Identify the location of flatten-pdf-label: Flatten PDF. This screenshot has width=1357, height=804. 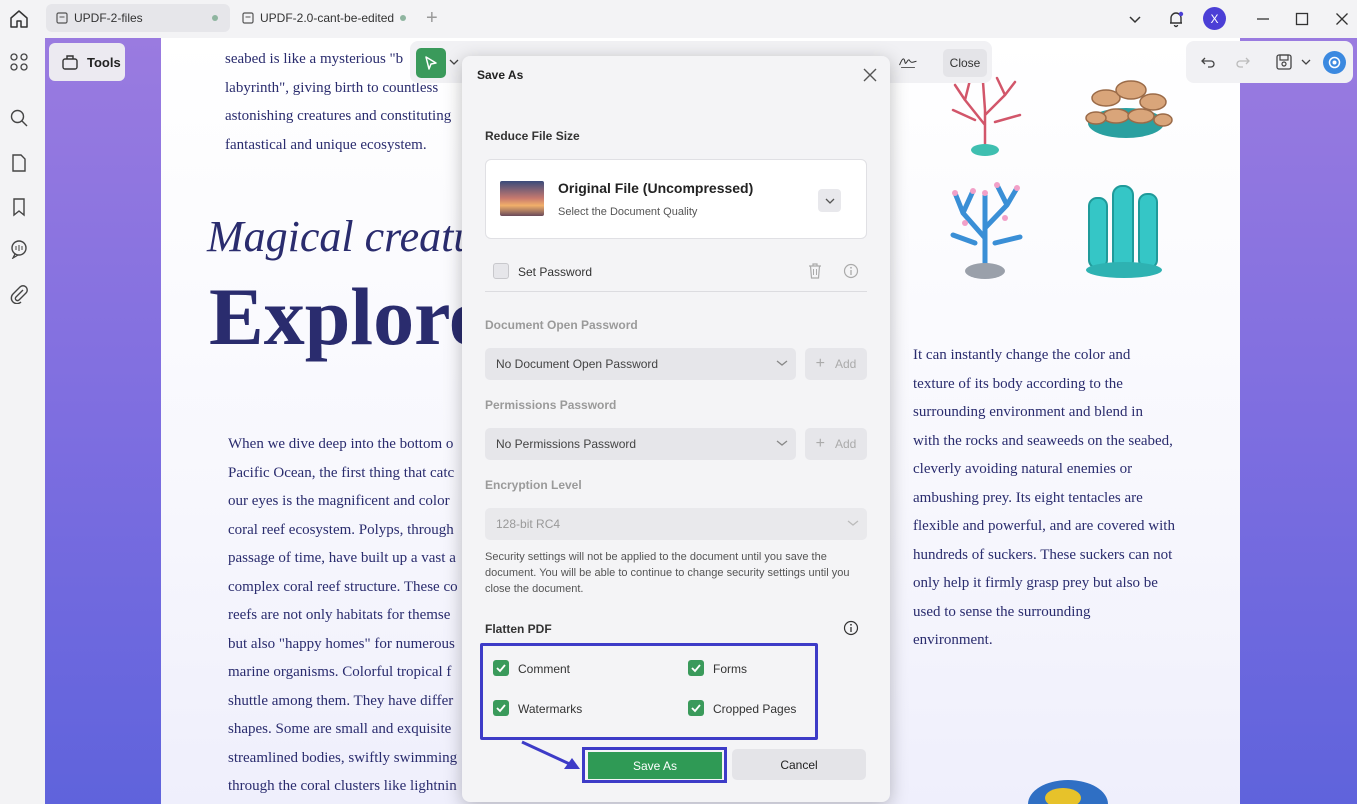
(518, 629).